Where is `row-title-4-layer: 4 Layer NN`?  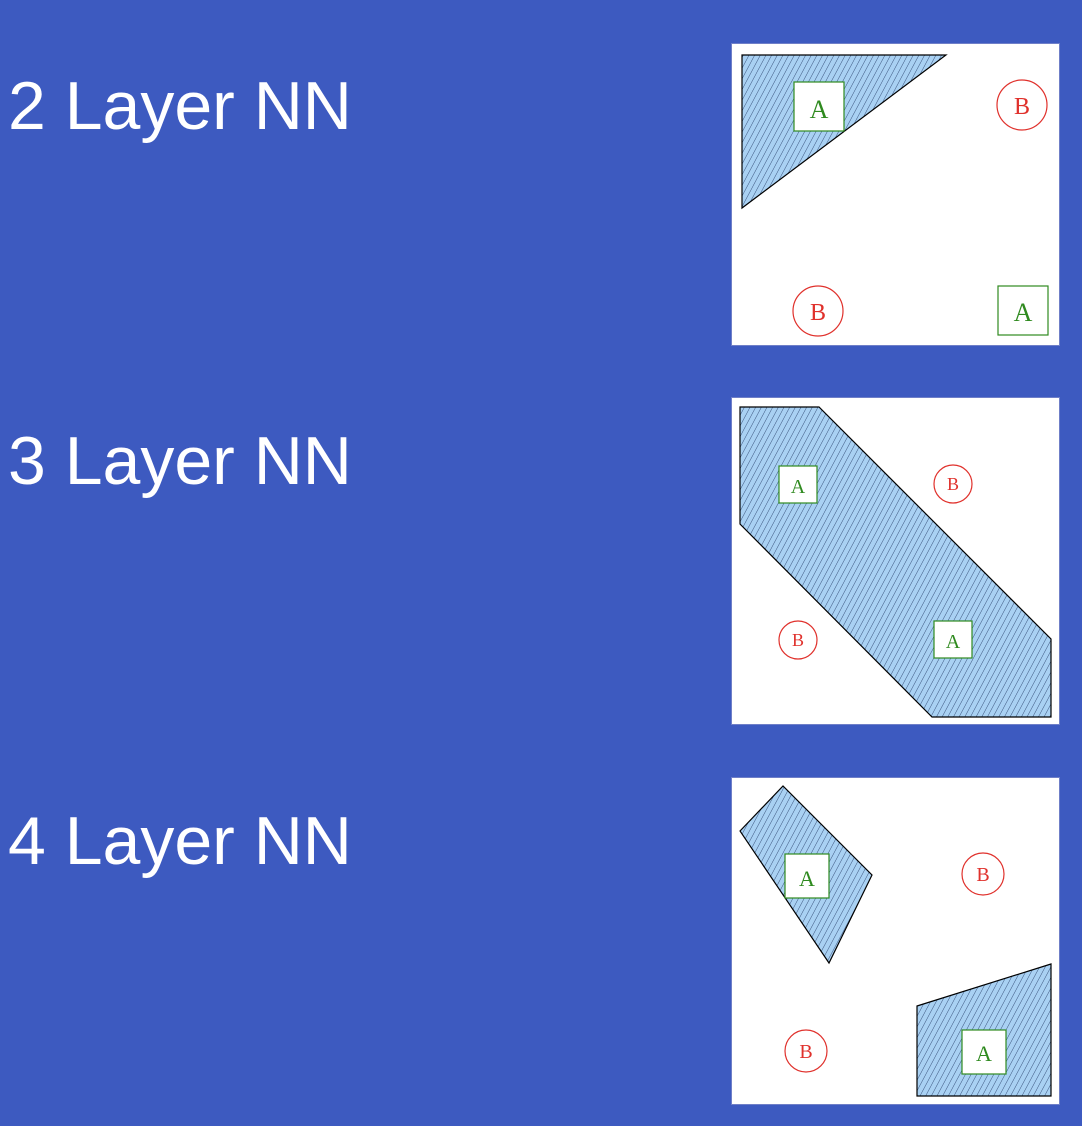 row-title-4-layer: 4 Layer NN is located at coordinates (180, 841).